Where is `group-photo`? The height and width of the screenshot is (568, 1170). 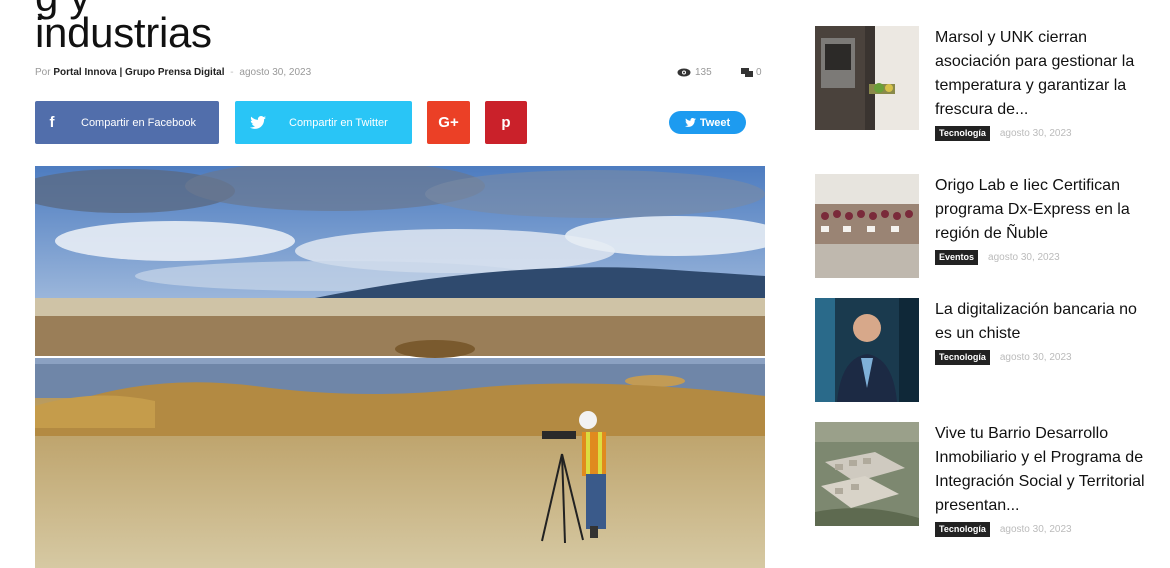 group-photo is located at coordinates (867, 226).